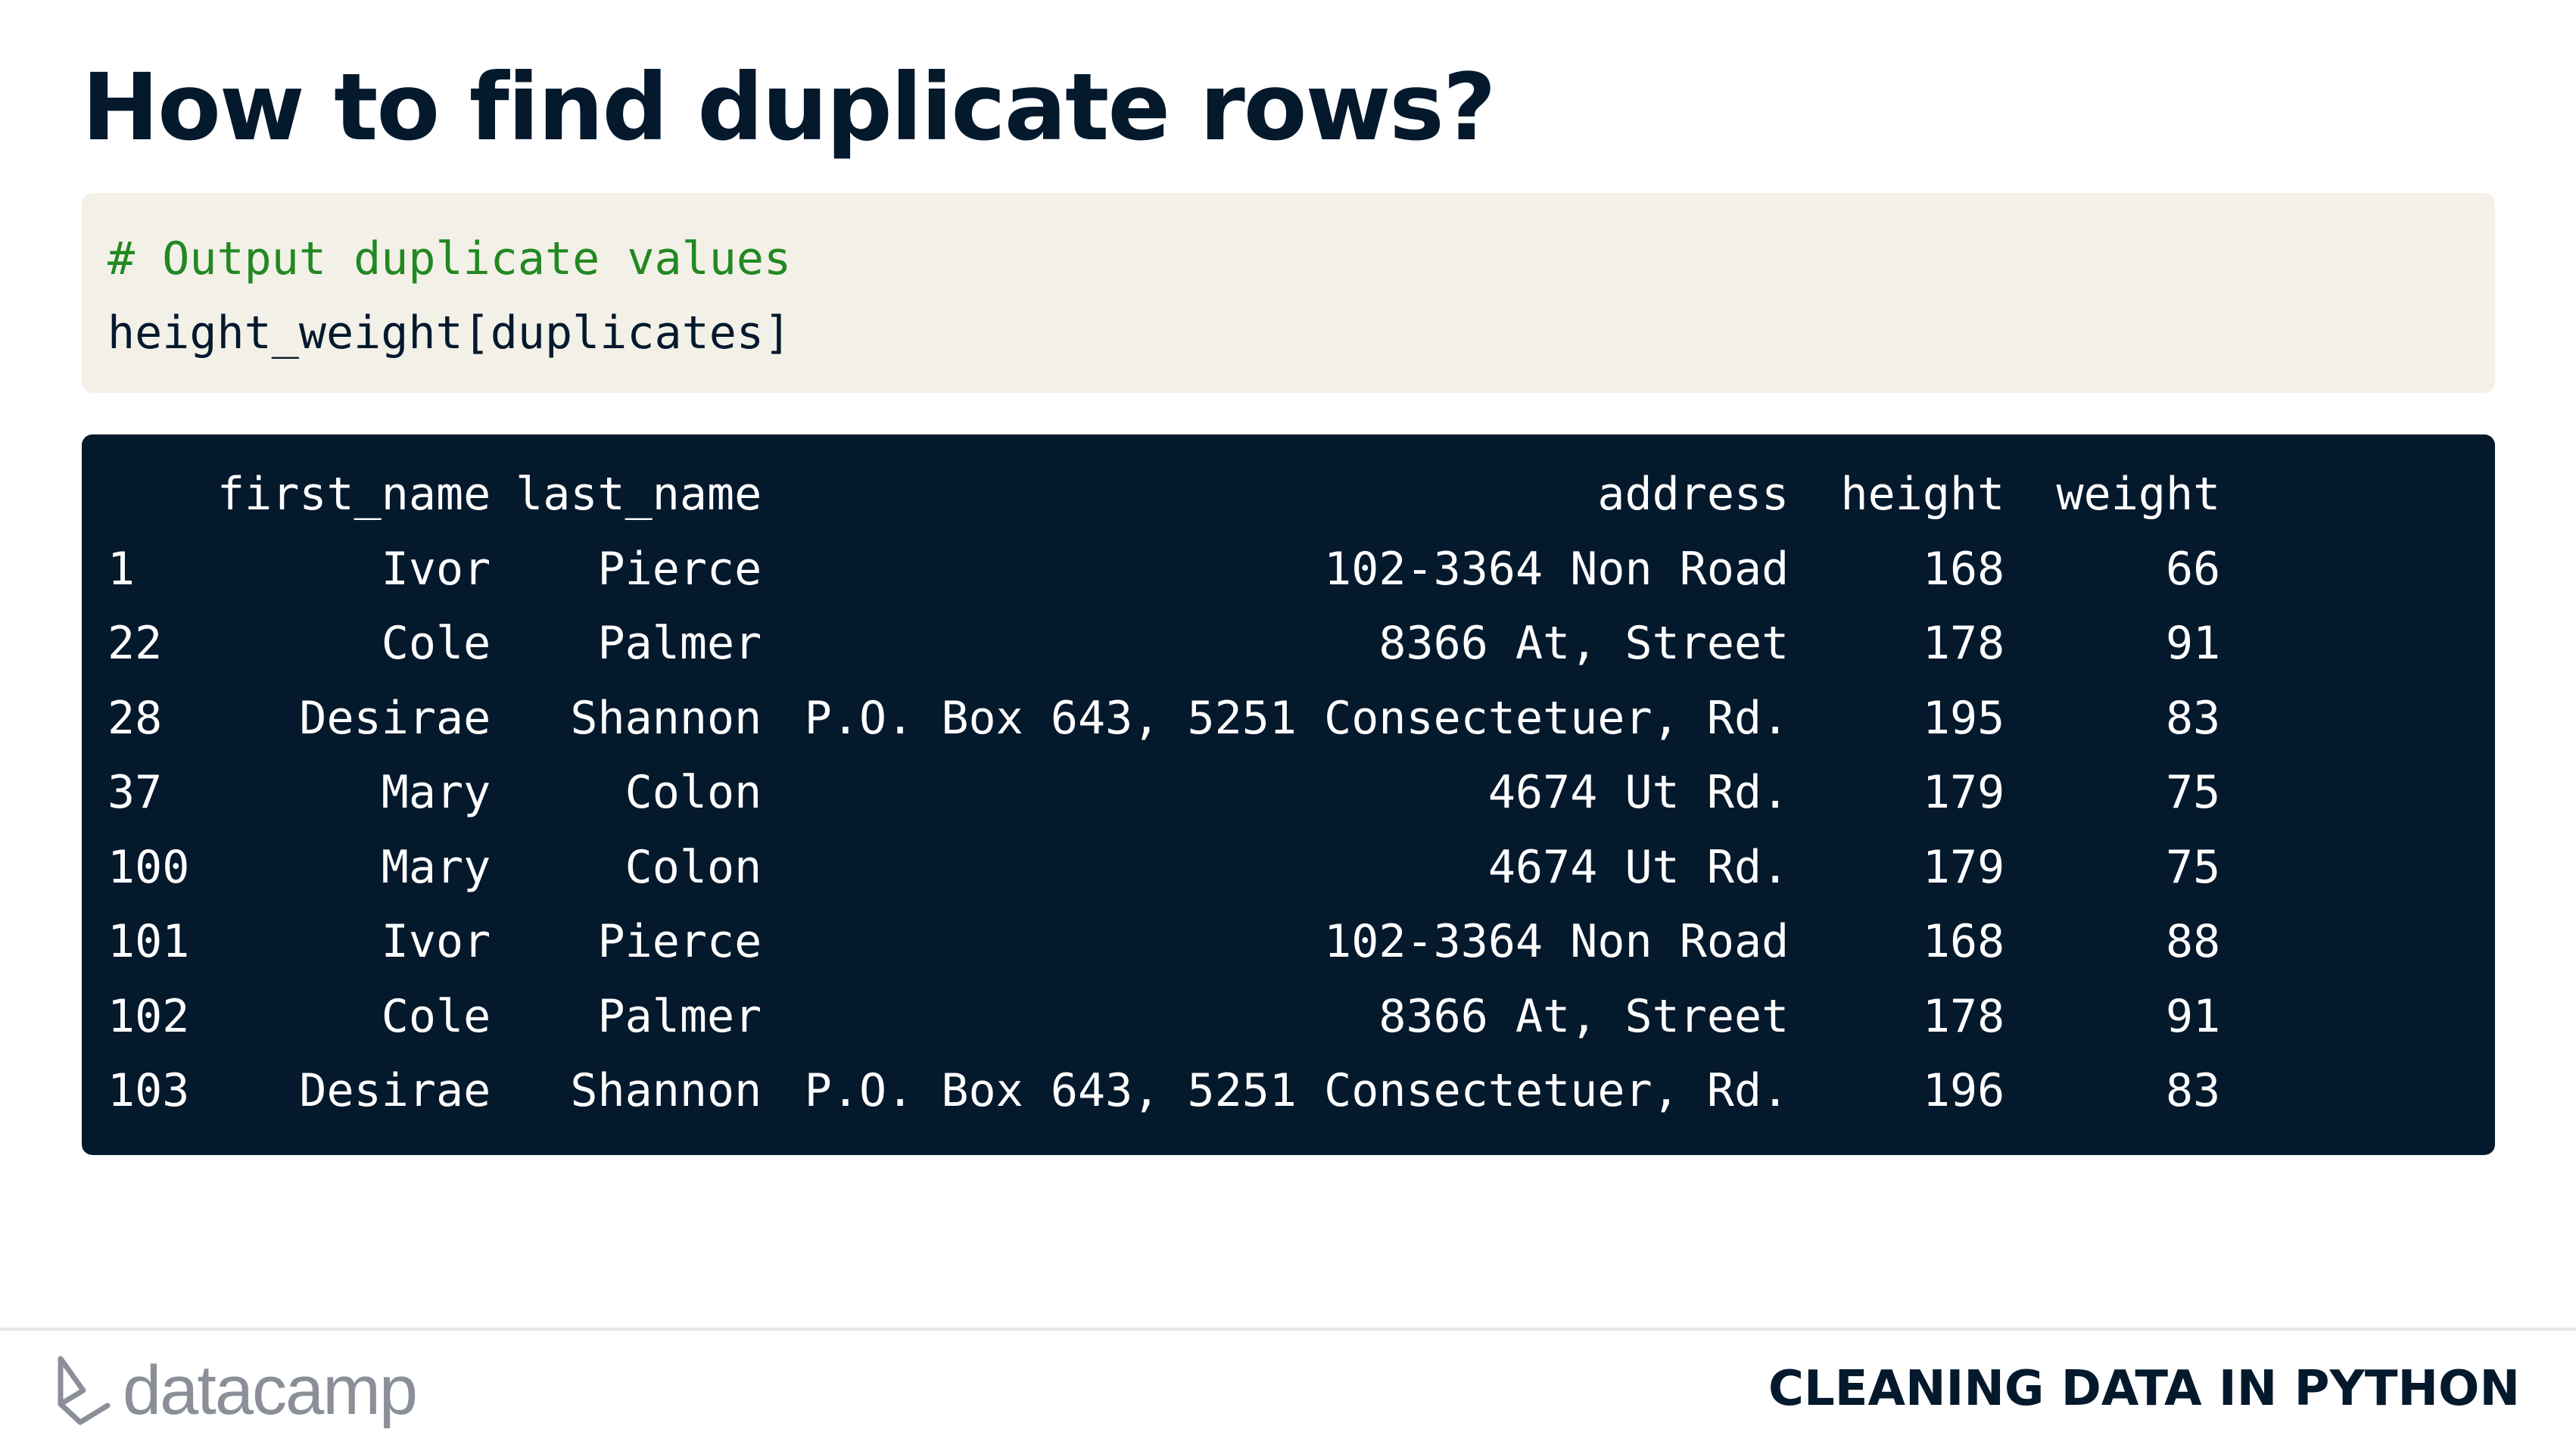  Describe the element at coordinates (1163, 942) in the screenshot. I see `table-row: 101 Ivor Pierce 102-3364 Non Road 168 88` at that location.